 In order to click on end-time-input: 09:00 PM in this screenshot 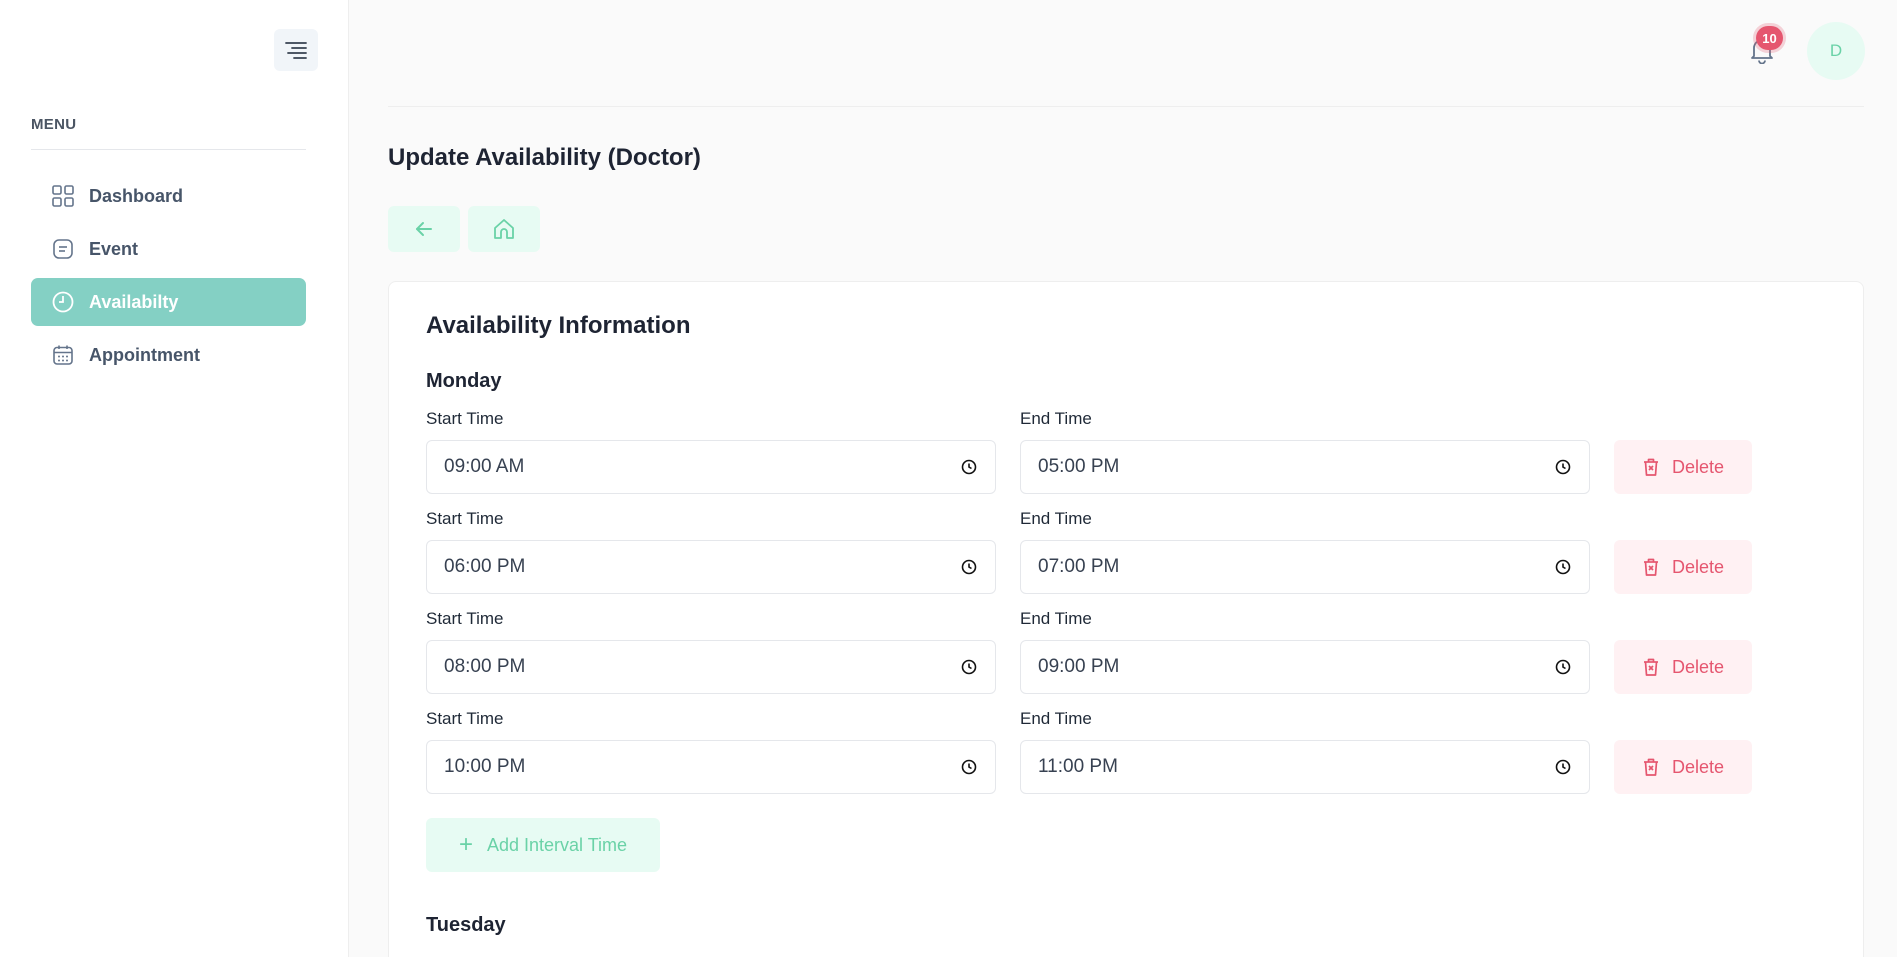, I will do `click(1305, 667)`.